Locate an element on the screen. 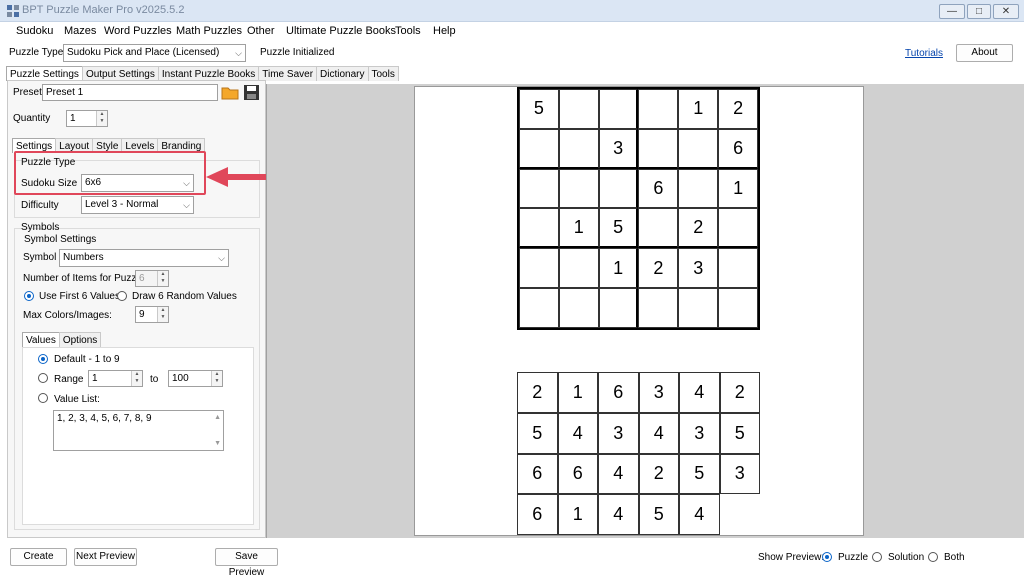 This screenshot has height=581, width=1024. default-label: Default - 1 to 9 is located at coordinates (87, 359).